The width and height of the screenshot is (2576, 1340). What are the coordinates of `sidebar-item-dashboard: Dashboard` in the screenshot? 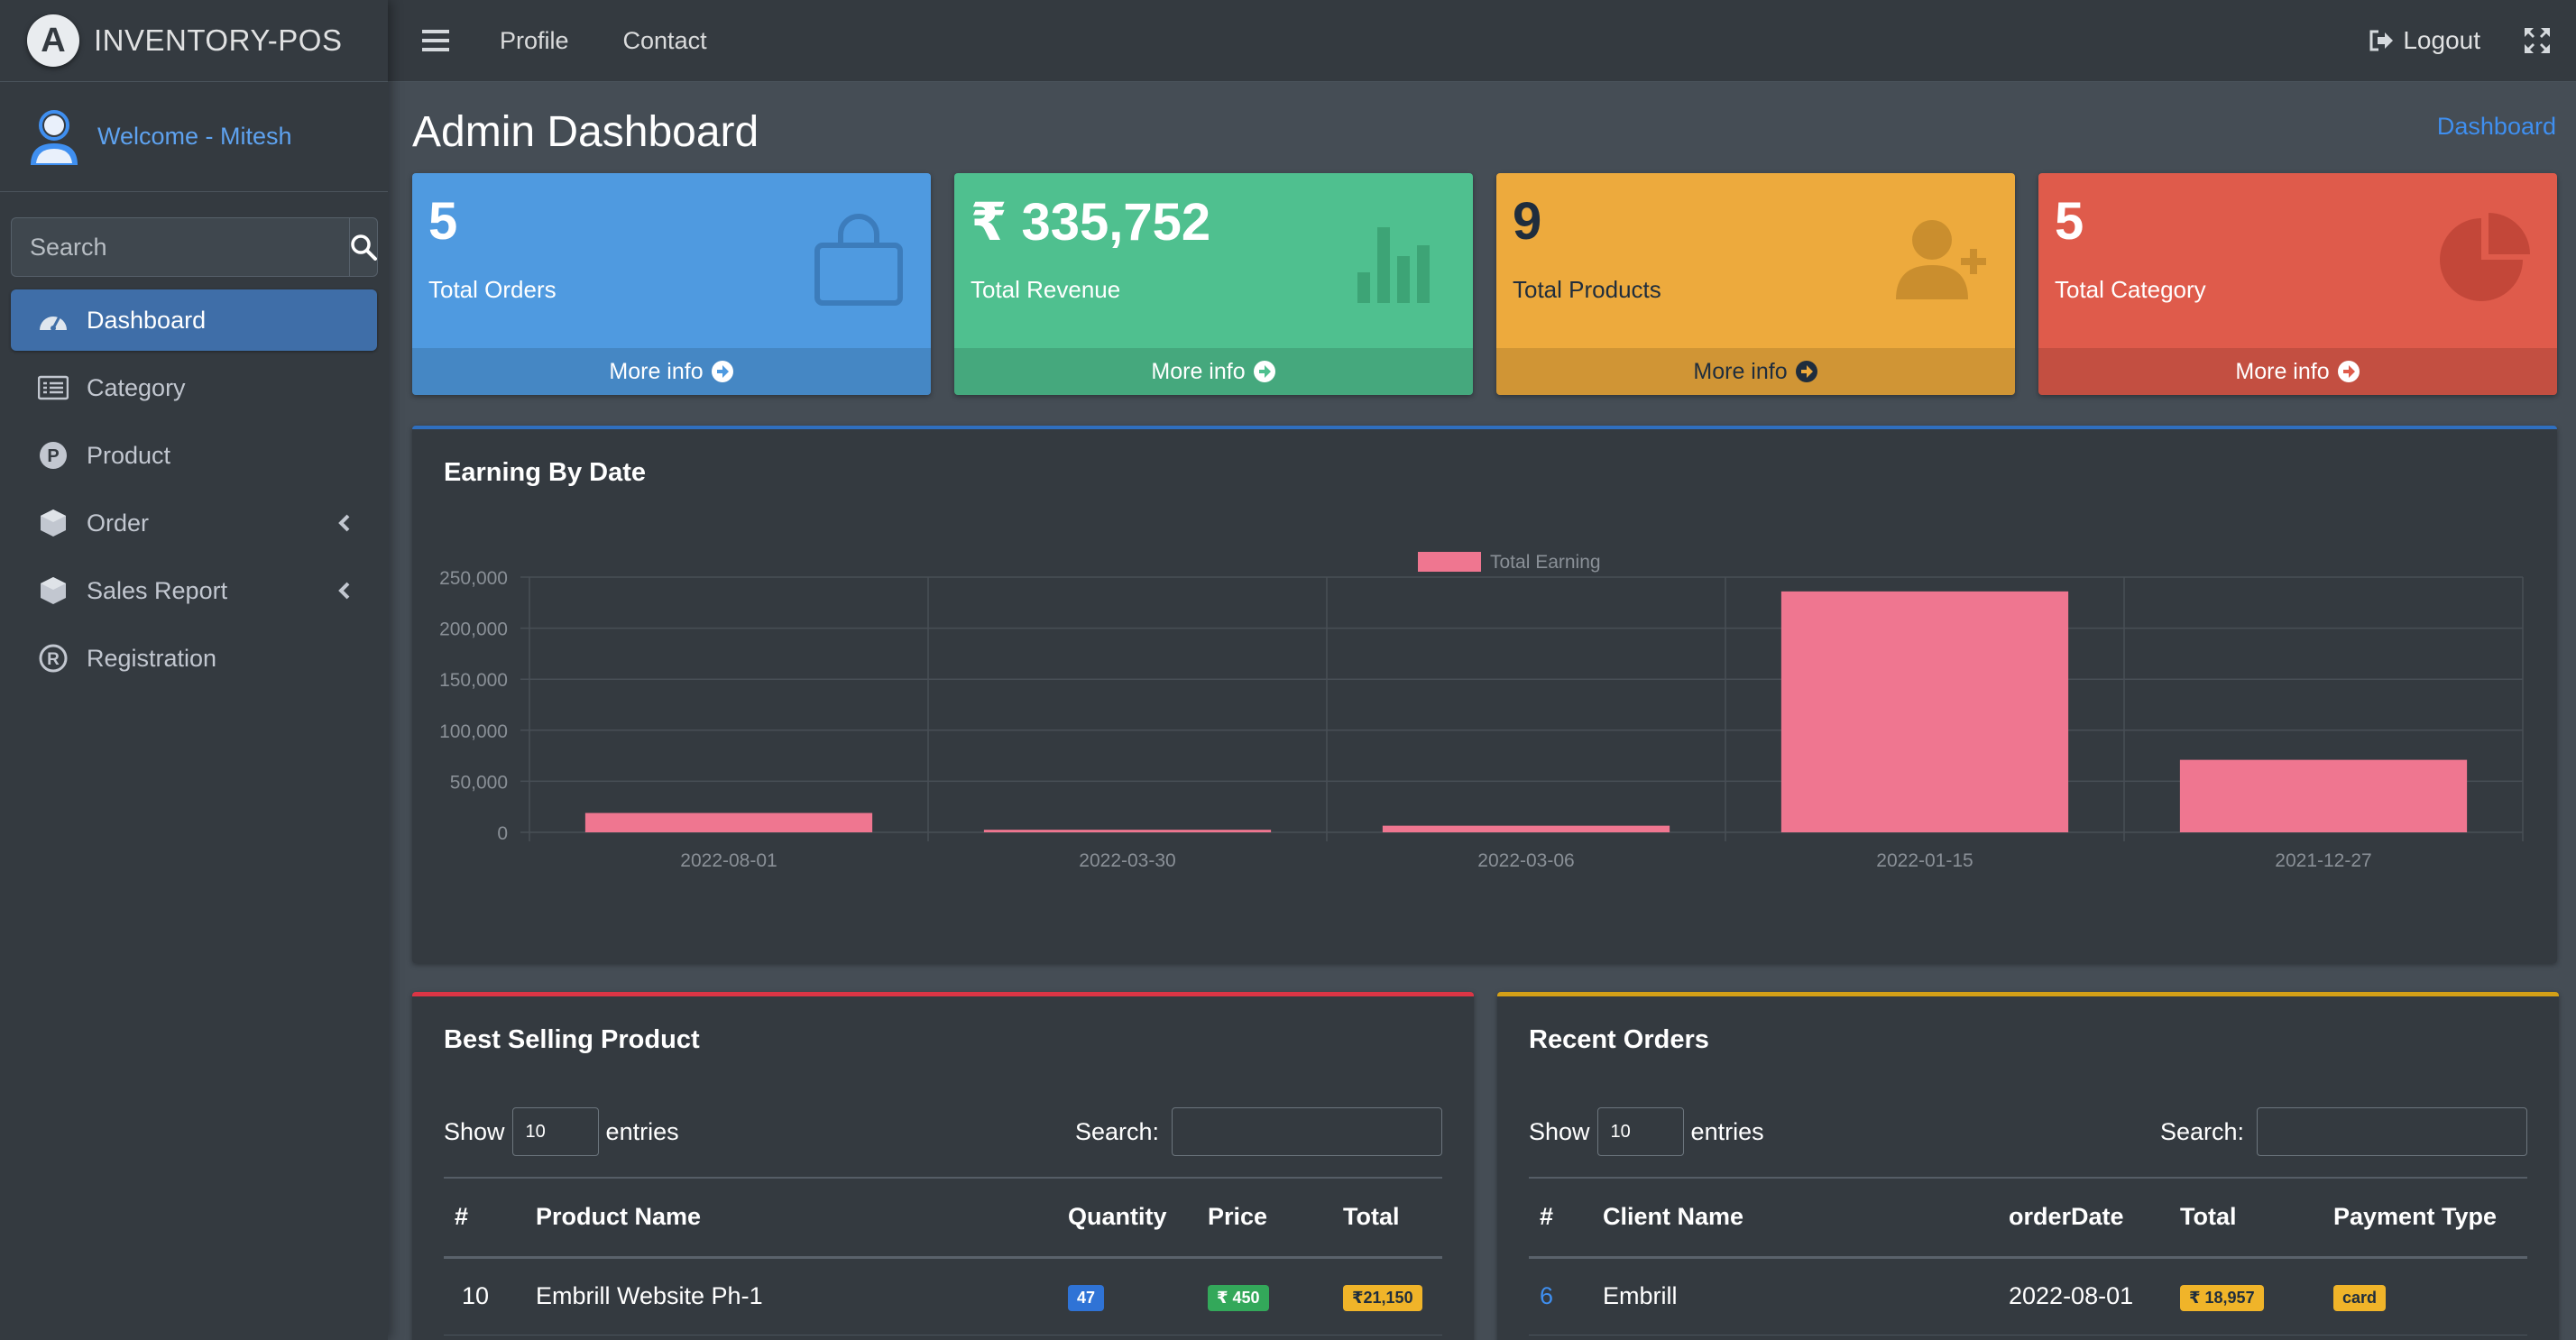 It's located at (194, 320).